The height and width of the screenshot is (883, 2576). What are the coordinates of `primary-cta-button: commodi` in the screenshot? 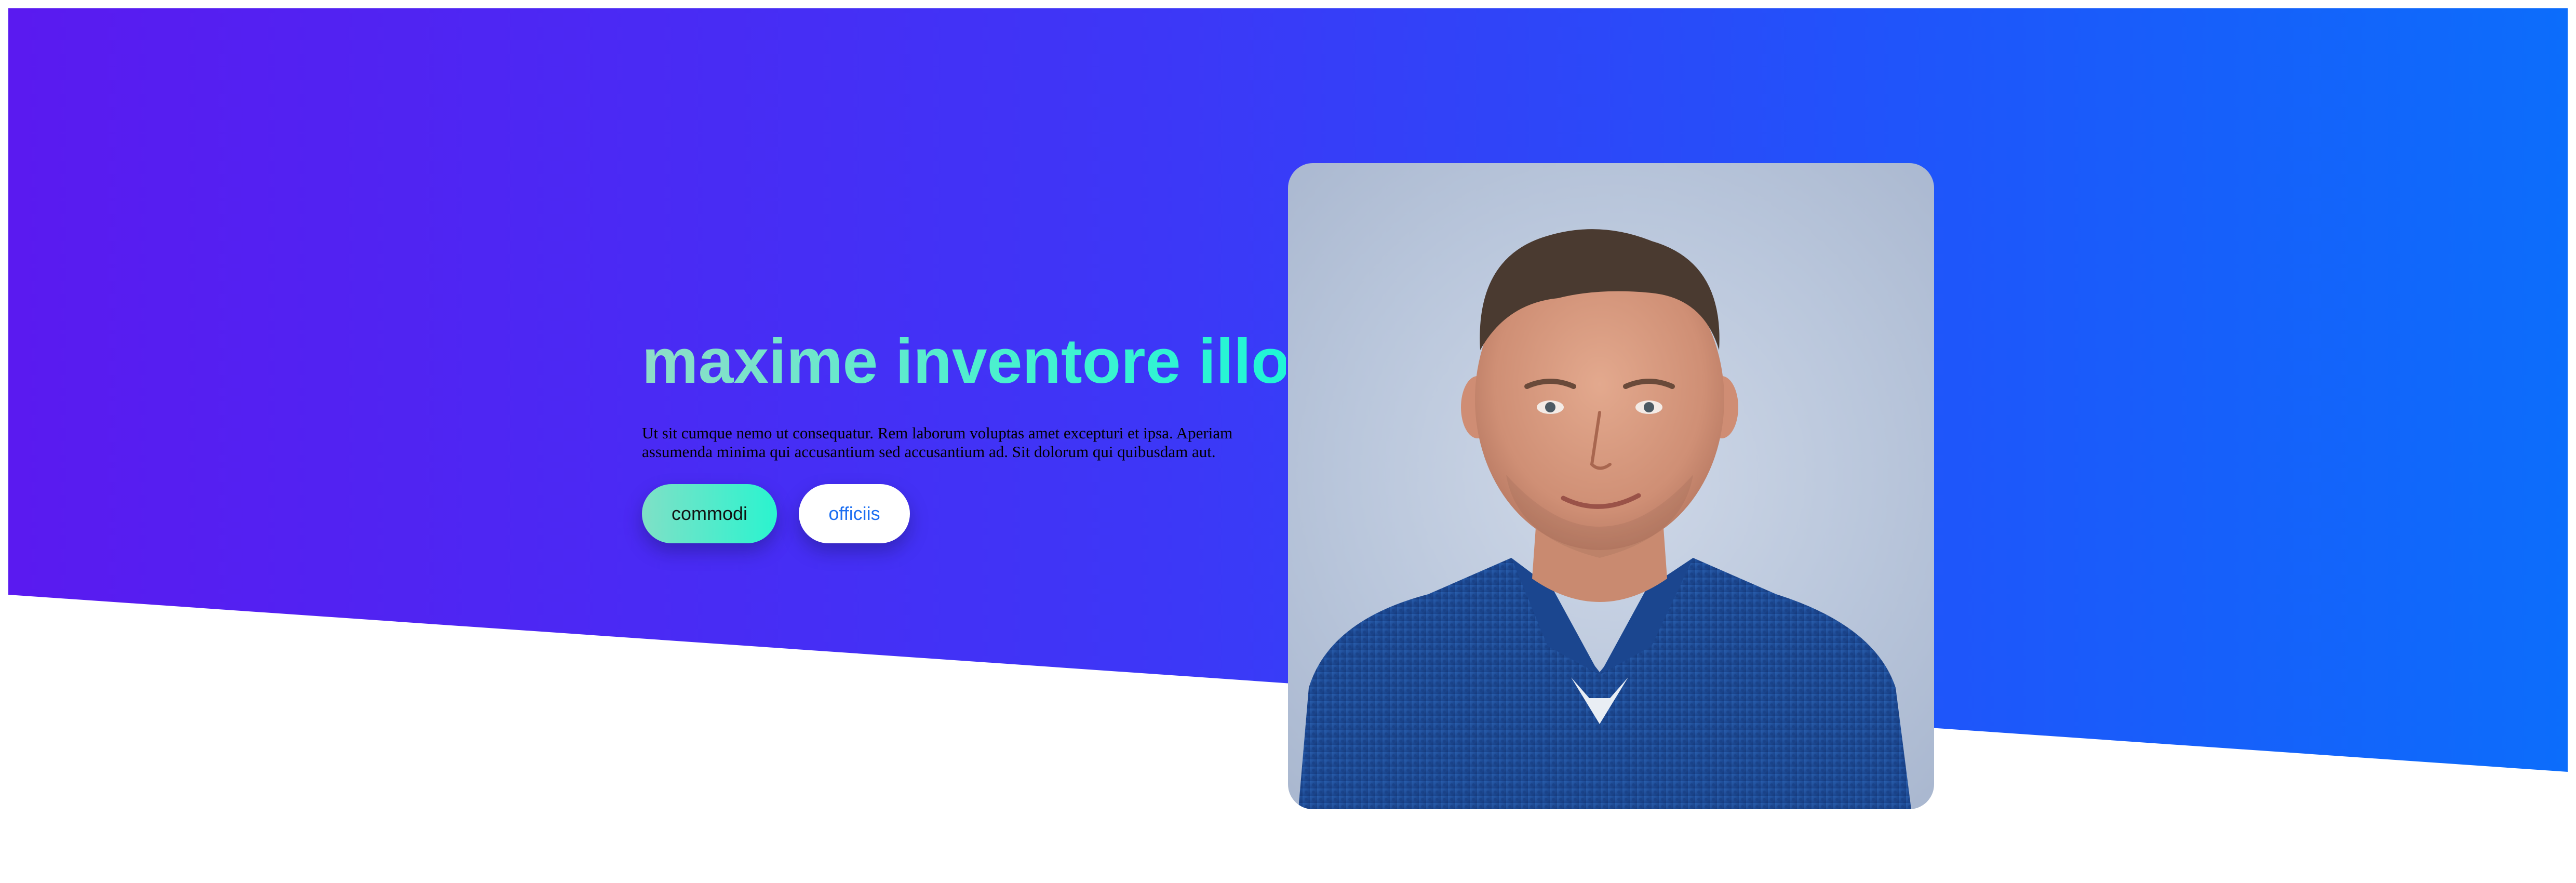 It's located at (710, 513).